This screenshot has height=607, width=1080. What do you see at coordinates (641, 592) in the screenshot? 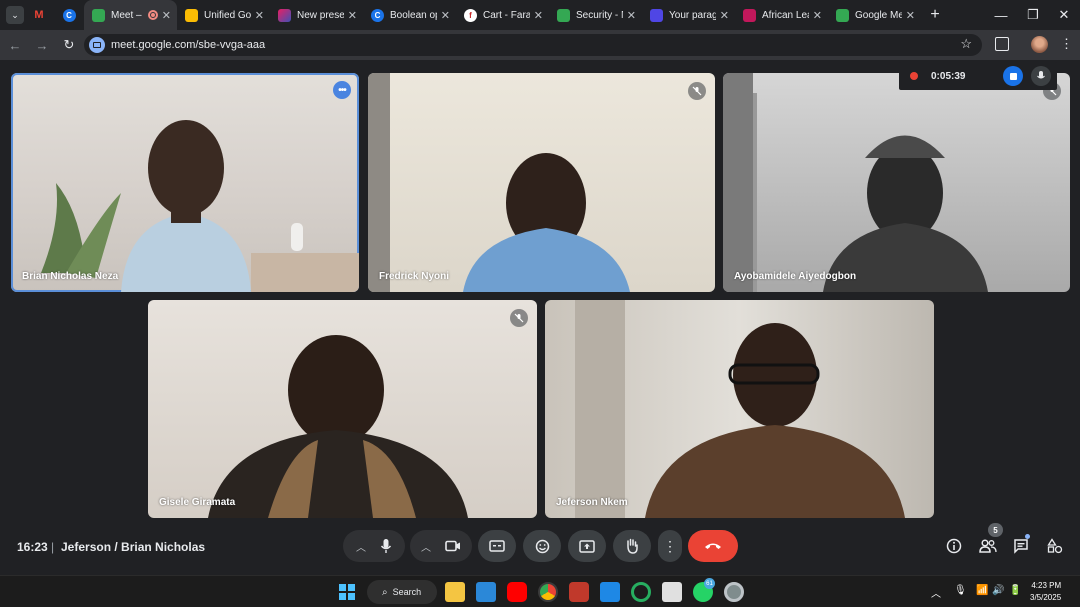
I see `sync-icon` at bounding box center [641, 592].